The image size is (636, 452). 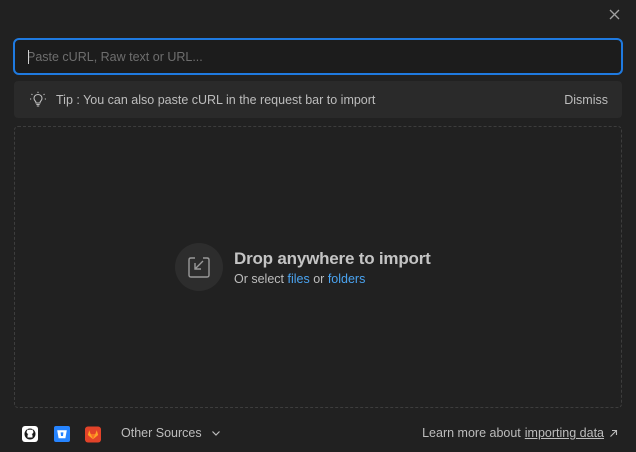 I want to click on learn-more: Learn more about importing data, so click(x=520, y=433).